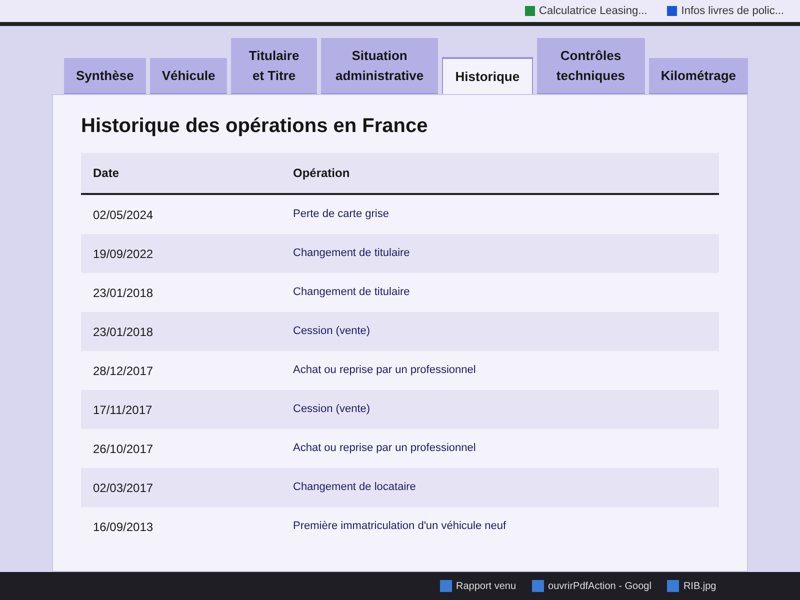  Describe the element at coordinates (592, 586) in the screenshot. I see `taskbar-item: ouvrirPdfAction - Googl` at that location.